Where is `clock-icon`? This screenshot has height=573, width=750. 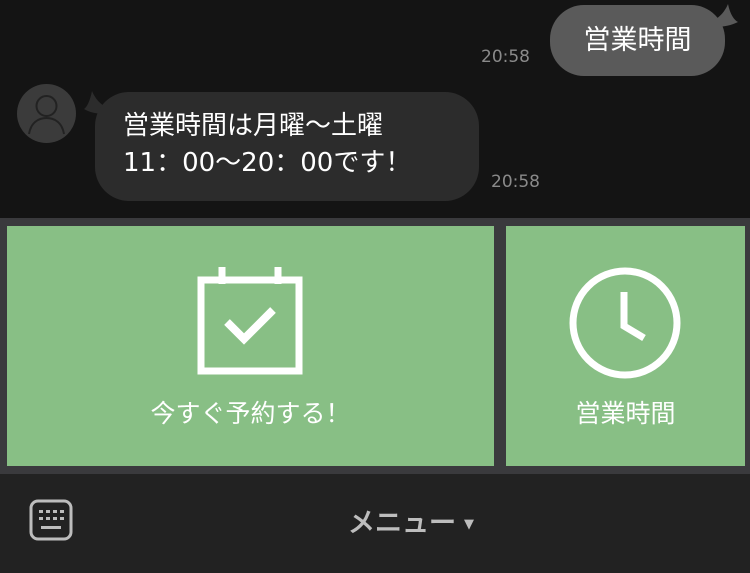 clock-icon is located at coordinates (625, 323).